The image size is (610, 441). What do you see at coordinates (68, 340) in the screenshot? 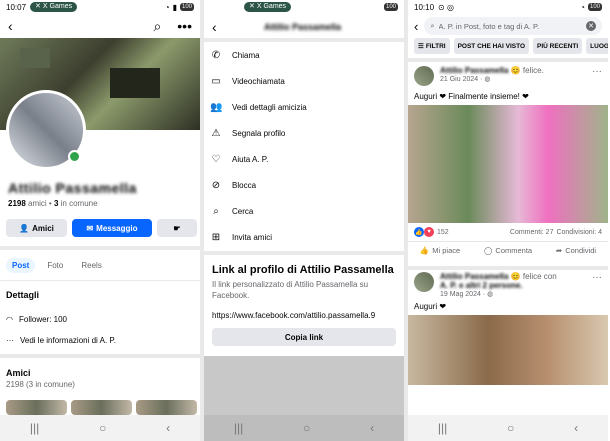
I see `see-info-label: Vedi le informazioni di A. P.` at bounding box center [68, 340].